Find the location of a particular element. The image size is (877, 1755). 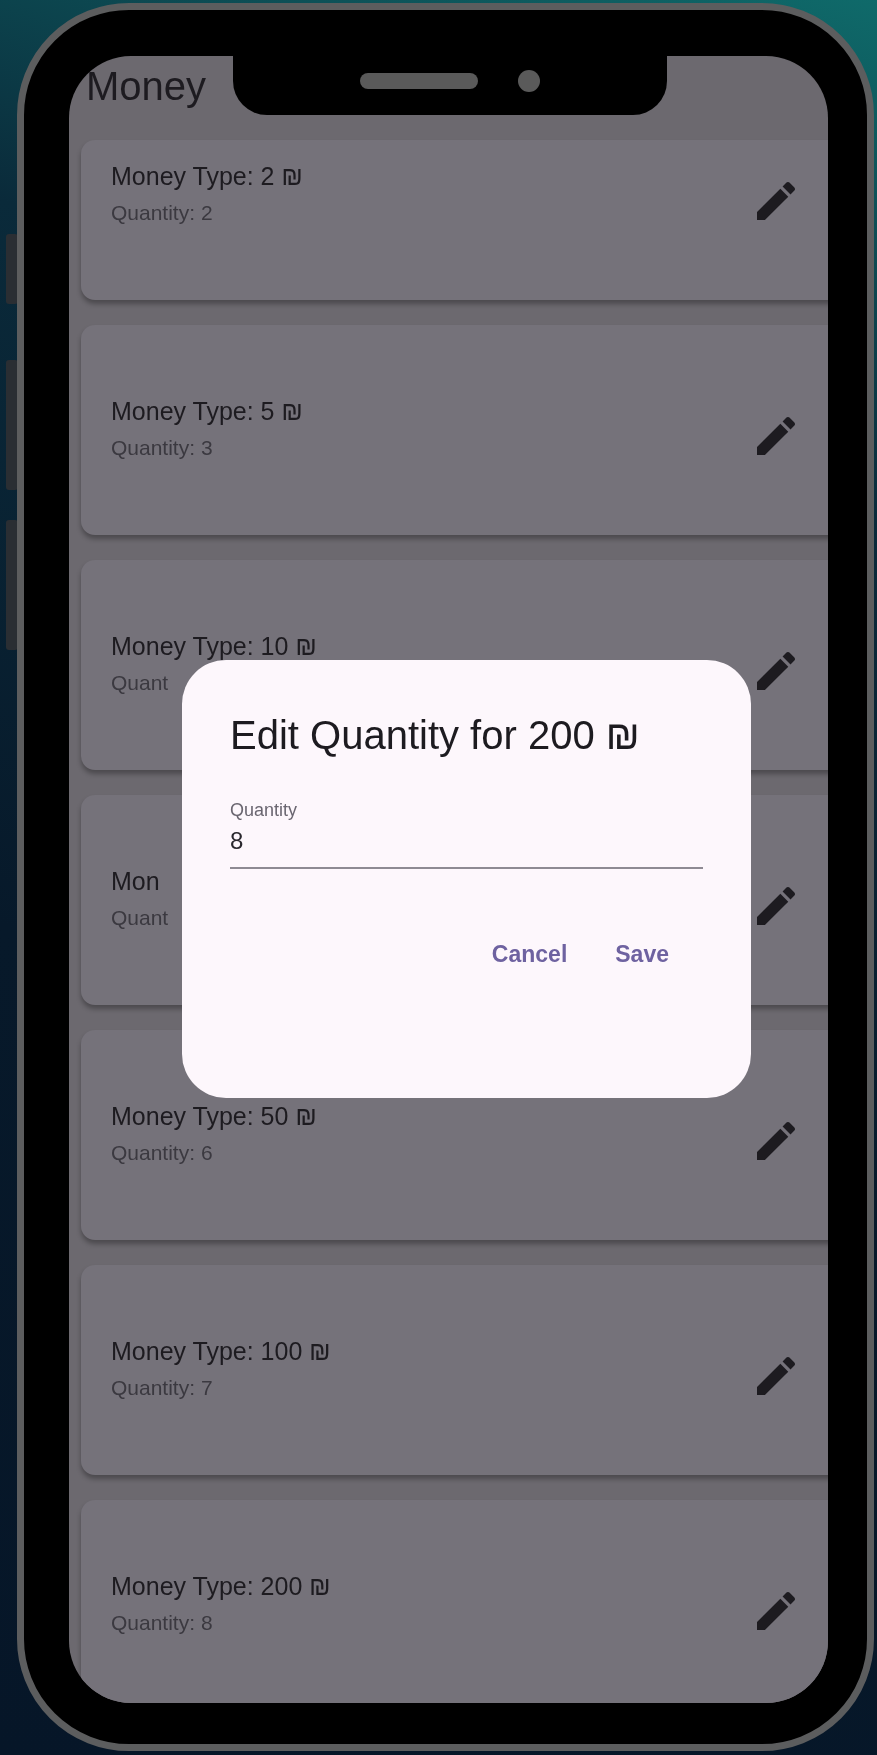

speaker-icon is located at coordinates (419, 80).